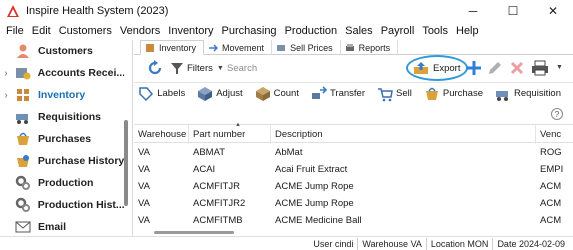  Describe the element at coordinates (308, 68) in the screenshot. I see `search-input` at that location.